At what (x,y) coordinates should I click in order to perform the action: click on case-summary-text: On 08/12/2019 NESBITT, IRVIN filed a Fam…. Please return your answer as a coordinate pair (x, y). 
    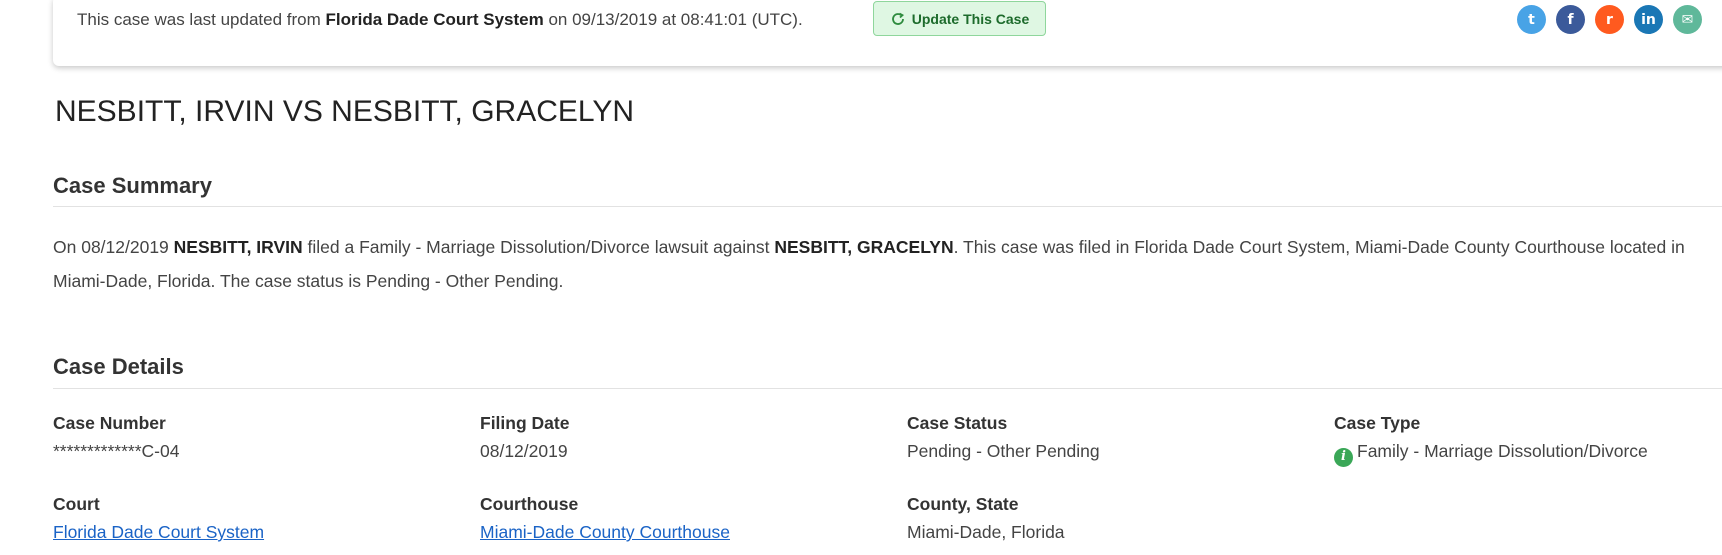
    Looking at the image, I should click on (869, 264).